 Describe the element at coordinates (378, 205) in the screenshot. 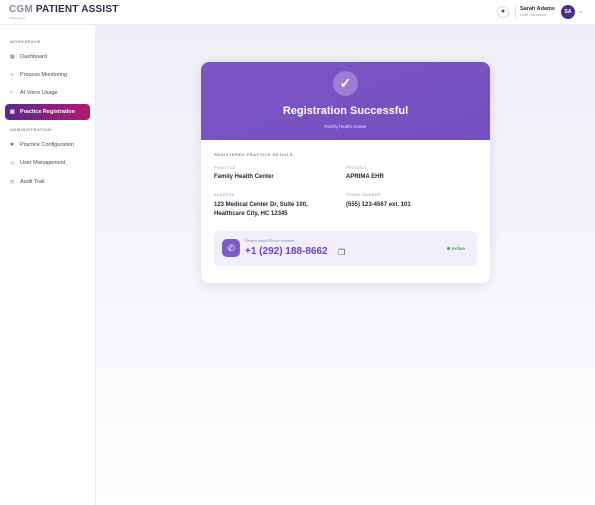

I see `phone-value: (555) 123-4567 ext. 101` at that location.